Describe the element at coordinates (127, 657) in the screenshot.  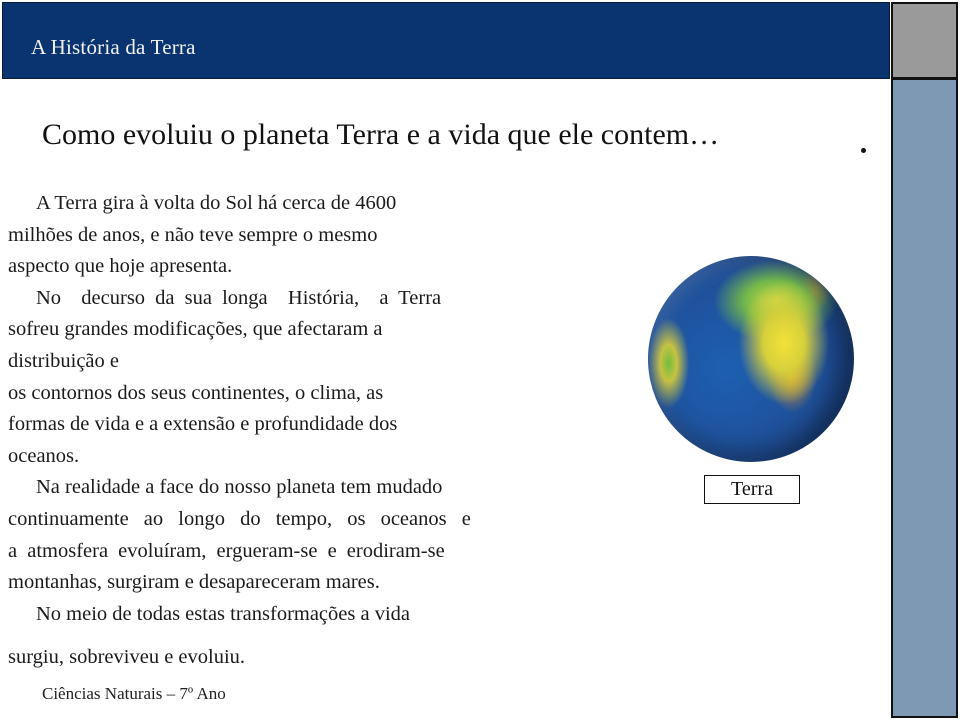
I see `text-line: surgiu, sobreviveu e evoluiu.` at that location.